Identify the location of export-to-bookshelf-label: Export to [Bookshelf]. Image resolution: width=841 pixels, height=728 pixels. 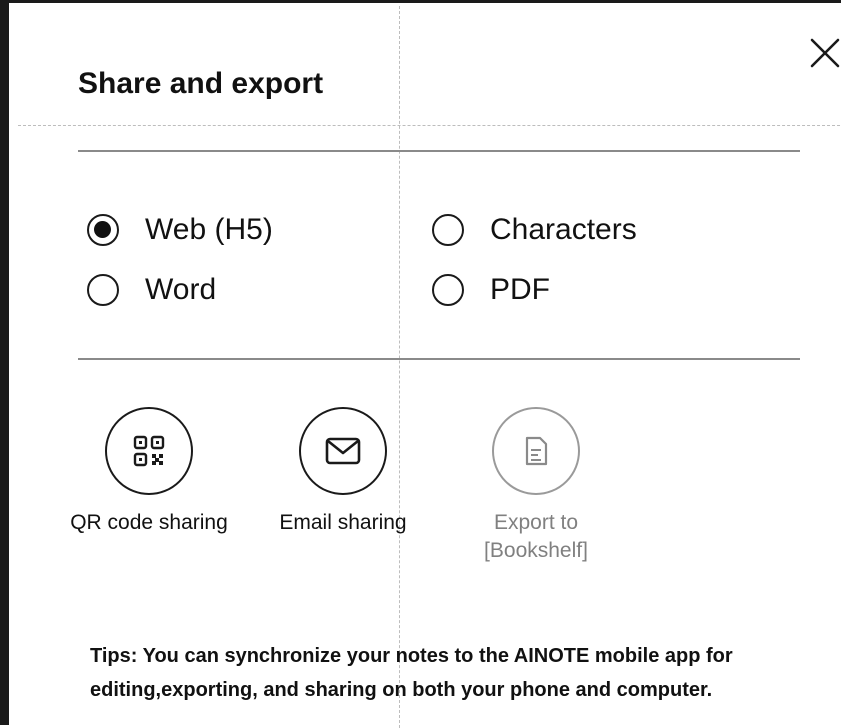
(536, 537).